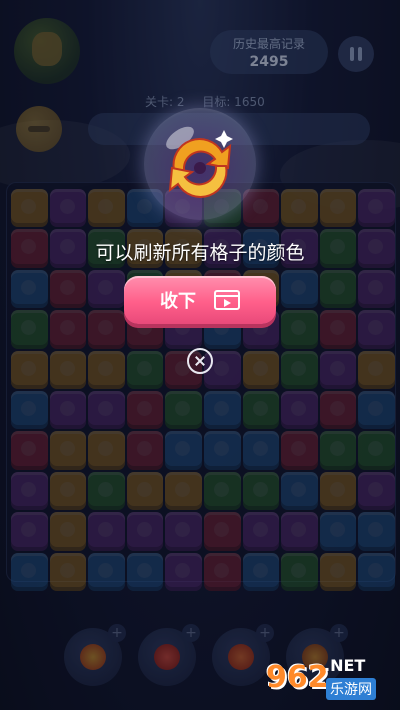  I want to click on collect-button: 收下, so click(200, 300).